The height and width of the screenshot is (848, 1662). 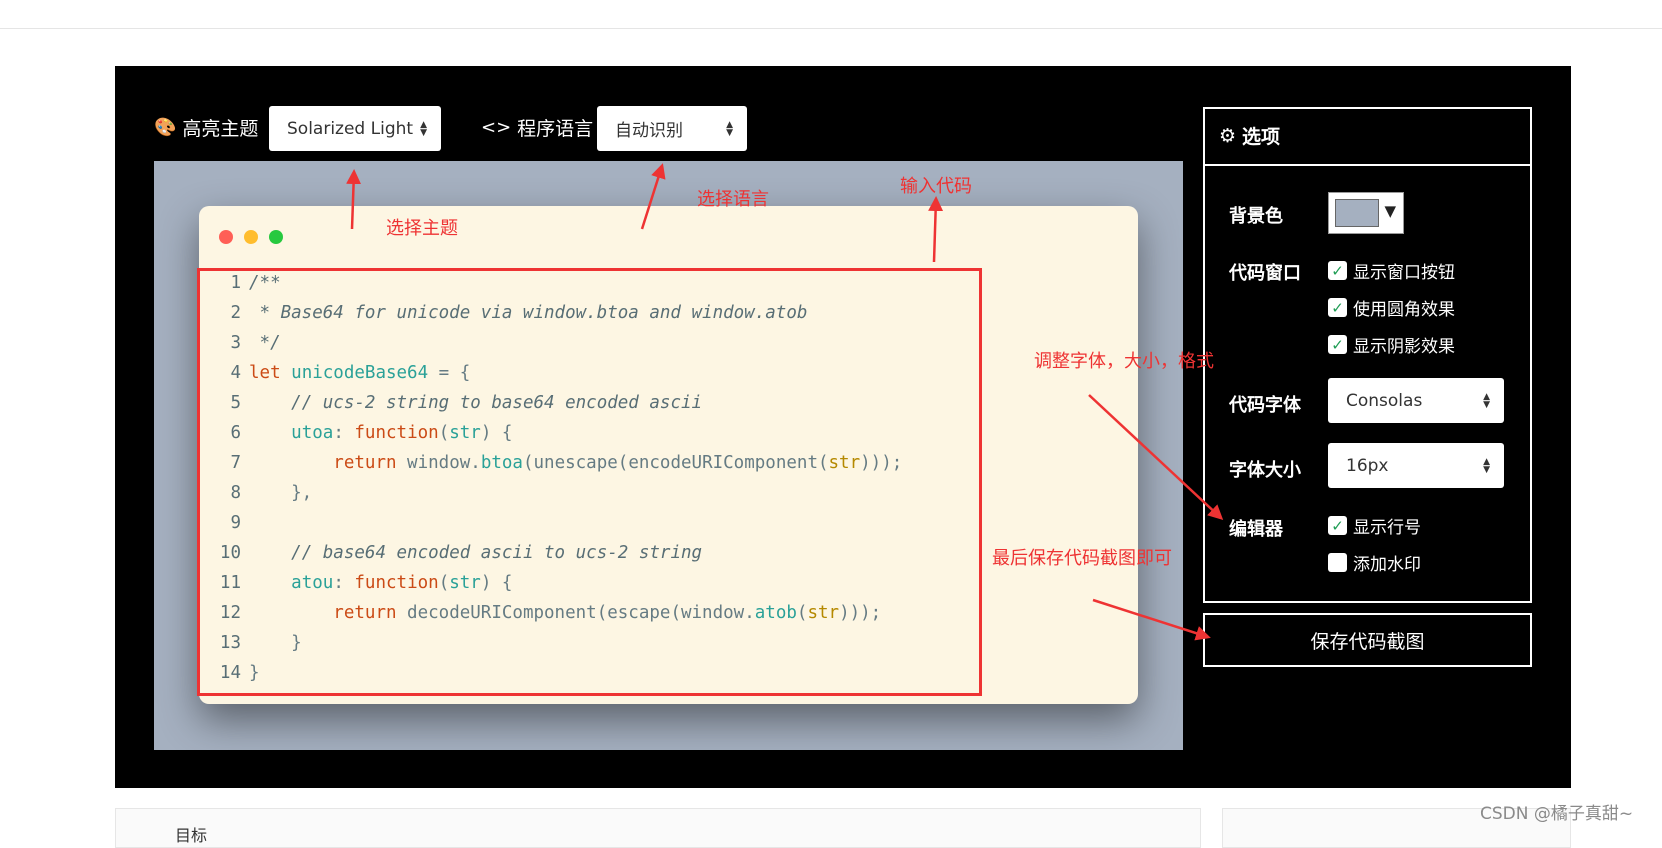 What do you see at coordinates (653, 196) in the screenshot?
I see `arrow-language` at bounding box center [653, 196].